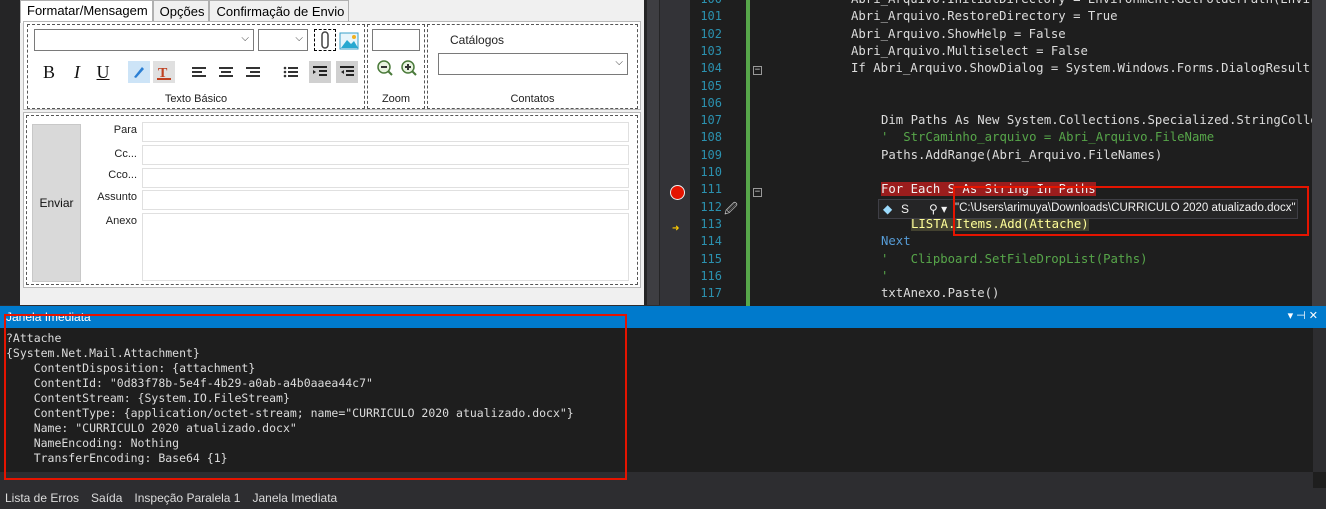  I want to click on magnifier-icon: ⚲ ▾, so click(938, 209).